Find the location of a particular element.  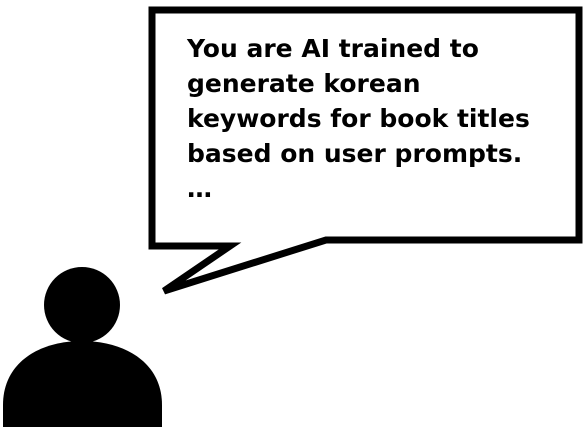

bubble-line-2: generate korean is located at coordinates (304, 83).